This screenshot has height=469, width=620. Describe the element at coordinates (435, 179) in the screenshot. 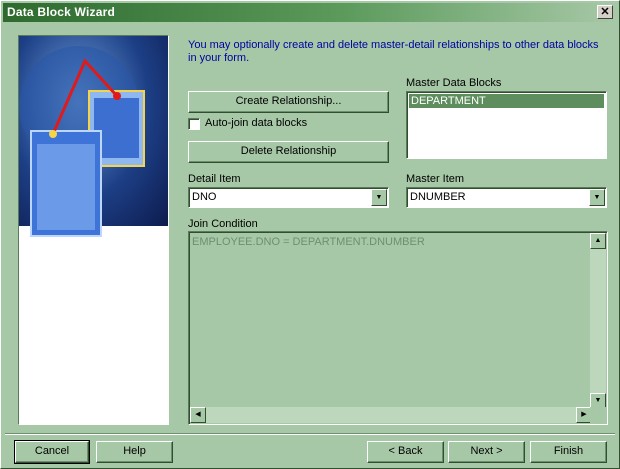

I see `master-item-label: Master Item` at that location.